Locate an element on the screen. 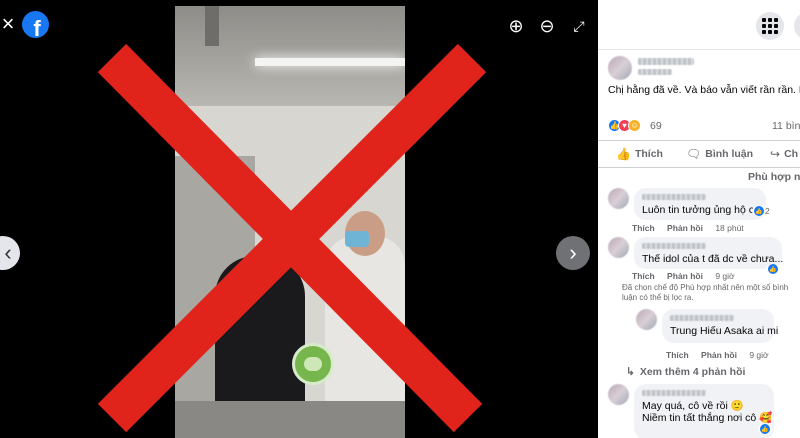 This screenshot has width=800, height=438. comment-text: Trung Hiếu Asaka ai mi is located at coordinates (724, 331).